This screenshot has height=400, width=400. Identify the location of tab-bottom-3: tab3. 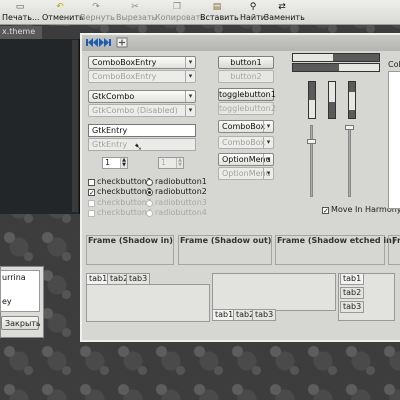
(264, 315).